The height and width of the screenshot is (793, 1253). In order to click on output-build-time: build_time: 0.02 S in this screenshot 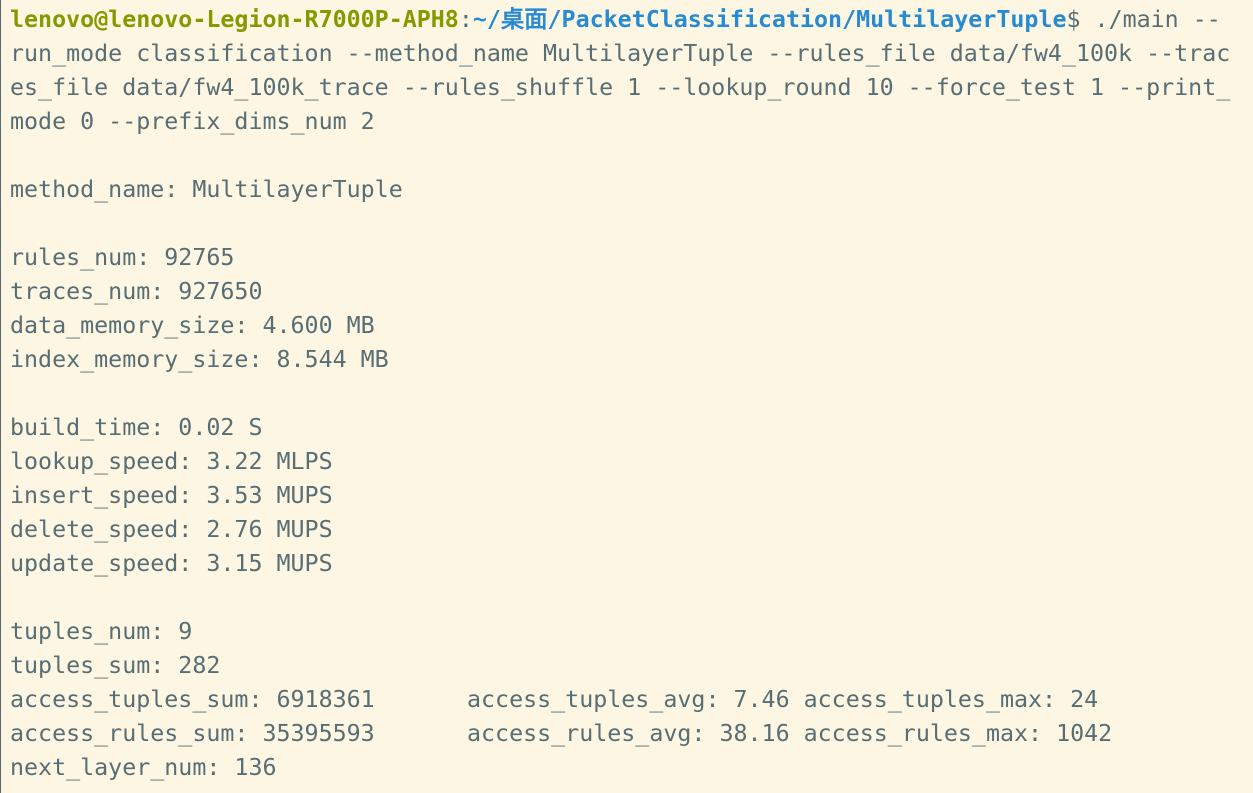, I will do `click(136, 427)`.